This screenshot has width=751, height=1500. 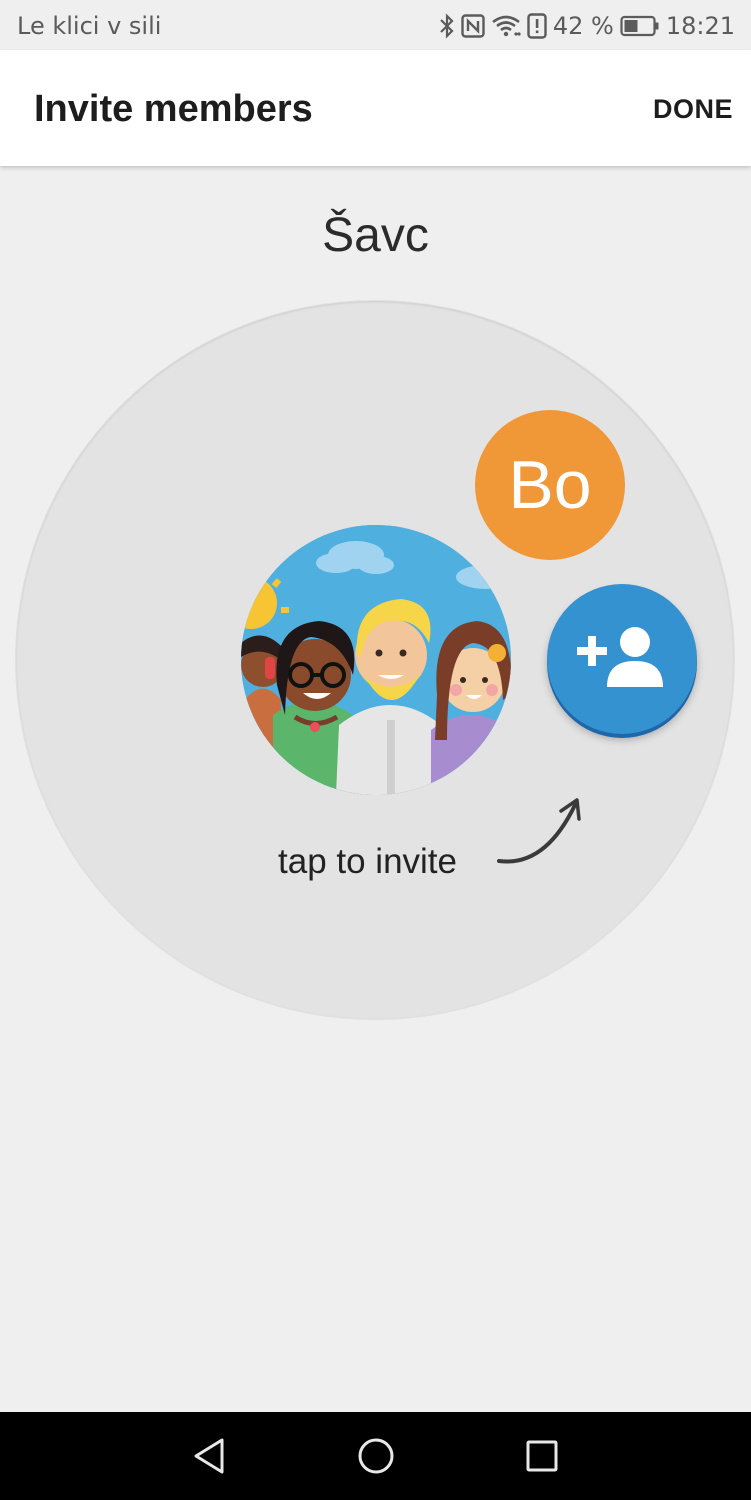 I want to click on alert-icon, so click(x=537, y=26).